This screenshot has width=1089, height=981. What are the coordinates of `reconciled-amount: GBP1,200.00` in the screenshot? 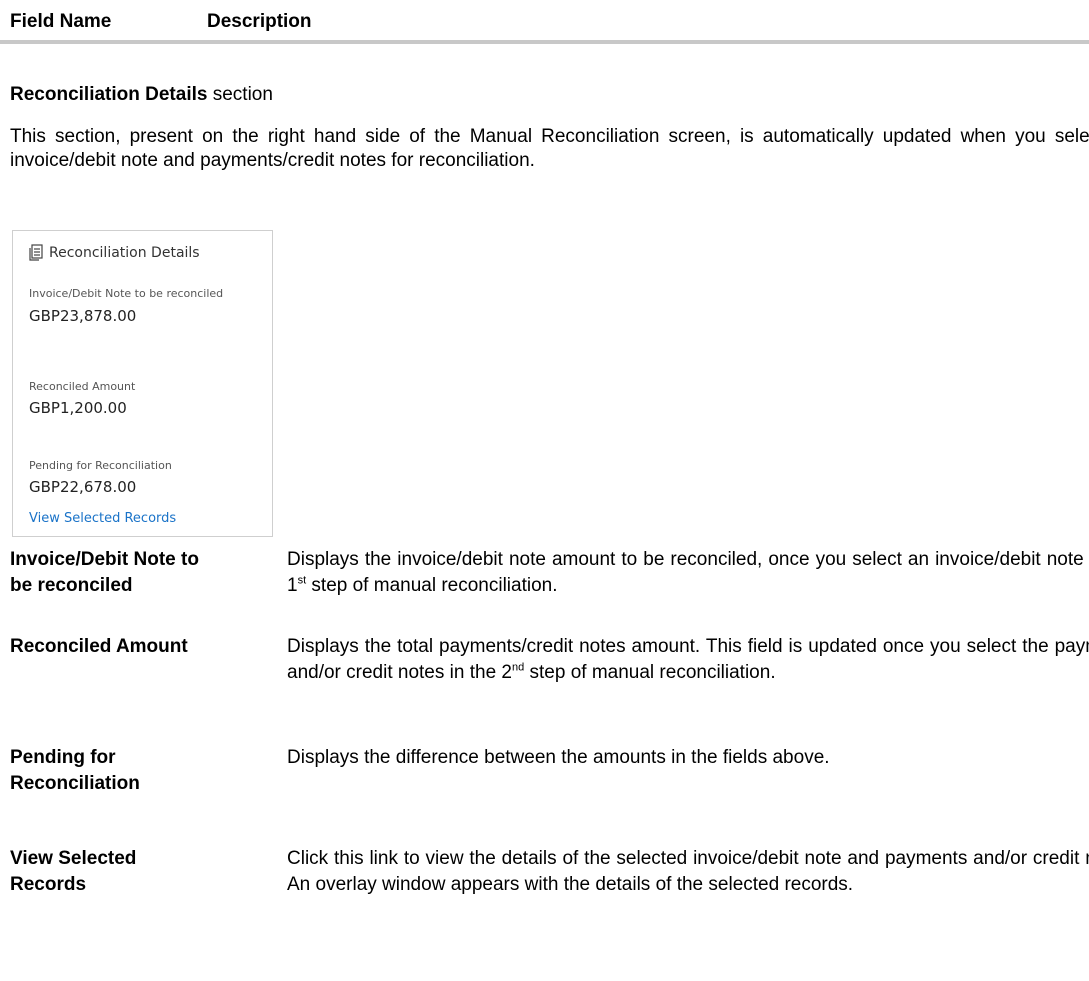 It's located at (78, 408).